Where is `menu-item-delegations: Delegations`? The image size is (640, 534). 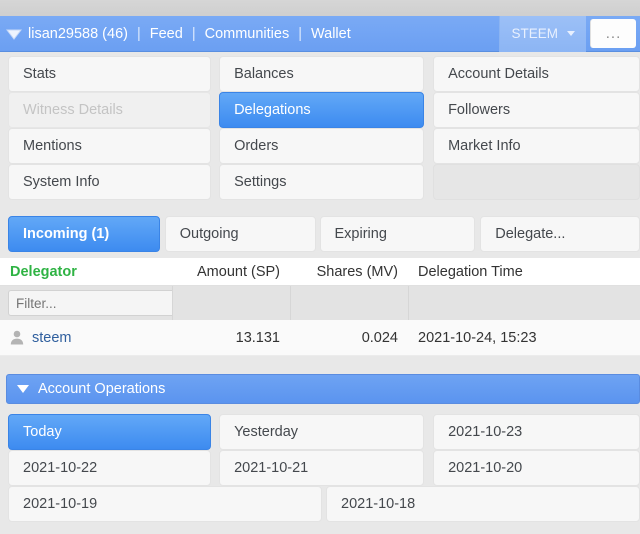
menu-item-delegations: Delegations is located at coordinates (322, 110).